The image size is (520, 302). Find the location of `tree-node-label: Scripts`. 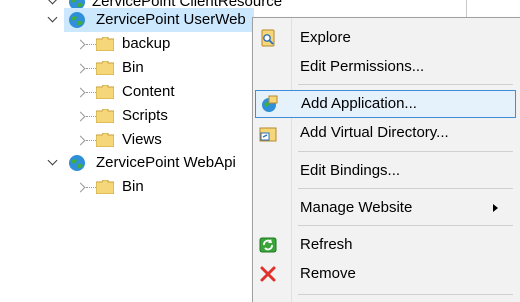

tree-node-label: Scripts is located at coordinates (145, 115).